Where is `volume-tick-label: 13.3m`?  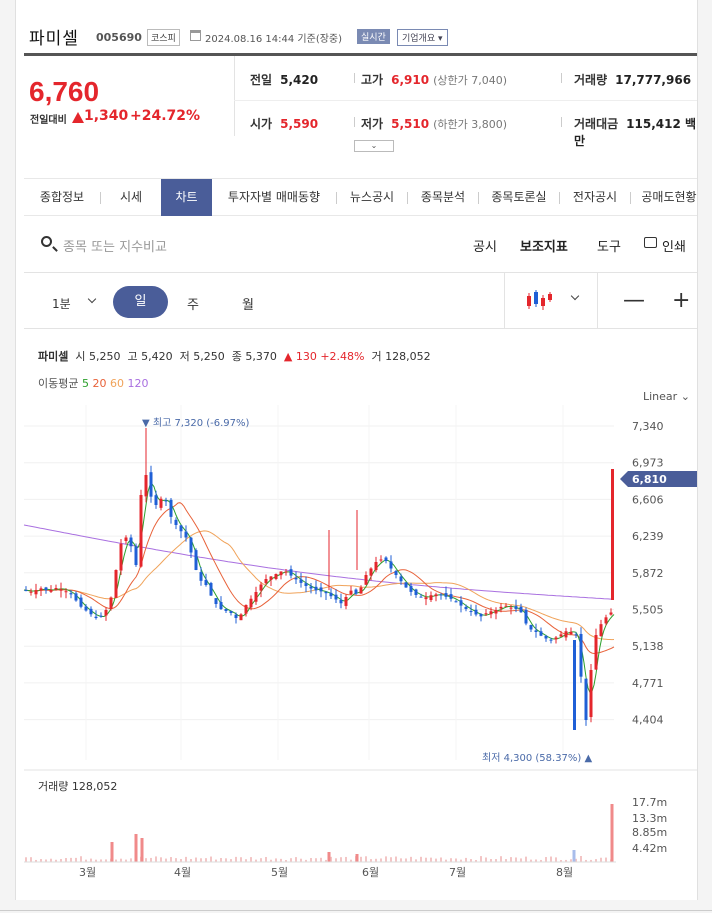 volume-tick-label: 13.3m is located at coordinates (649, 818).